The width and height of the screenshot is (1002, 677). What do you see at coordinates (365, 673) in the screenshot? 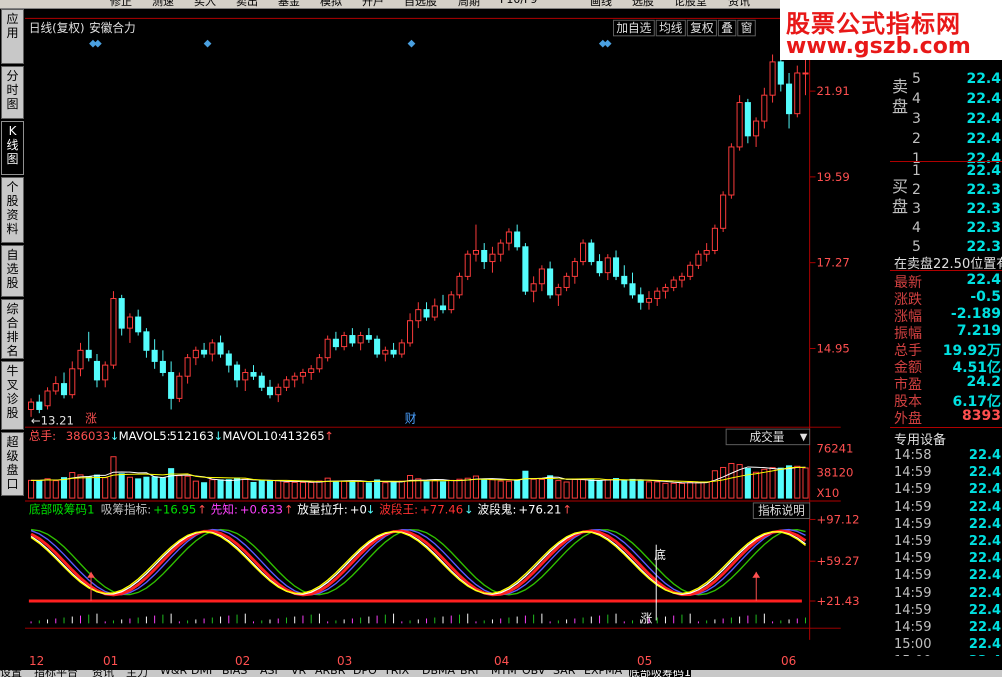
I see `indicator-tab: DPO` at bounding box center [365, 673].